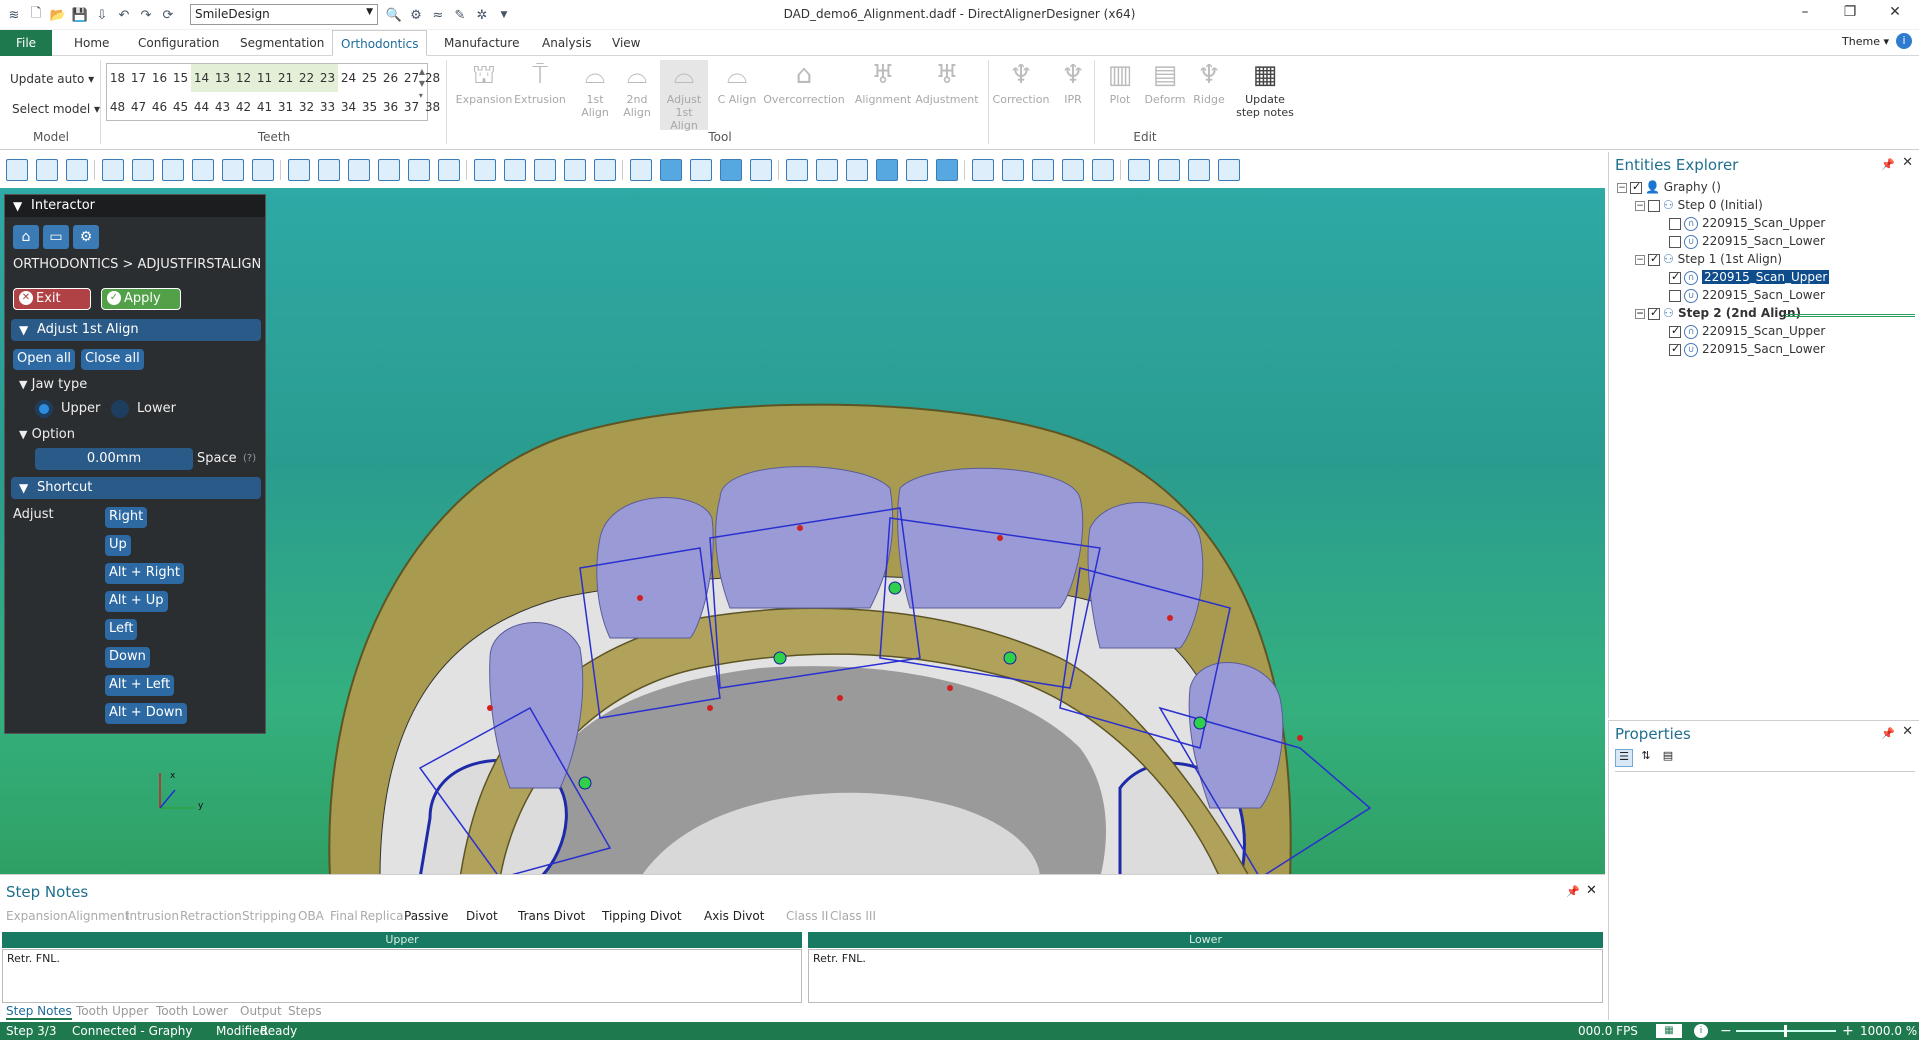 The width and height of the screenshot is (1919, 1040). Describe the element at coordinates (52, 79) in the screenshot. I see `update-auto-dropdown: Update auto ▾` at that location.